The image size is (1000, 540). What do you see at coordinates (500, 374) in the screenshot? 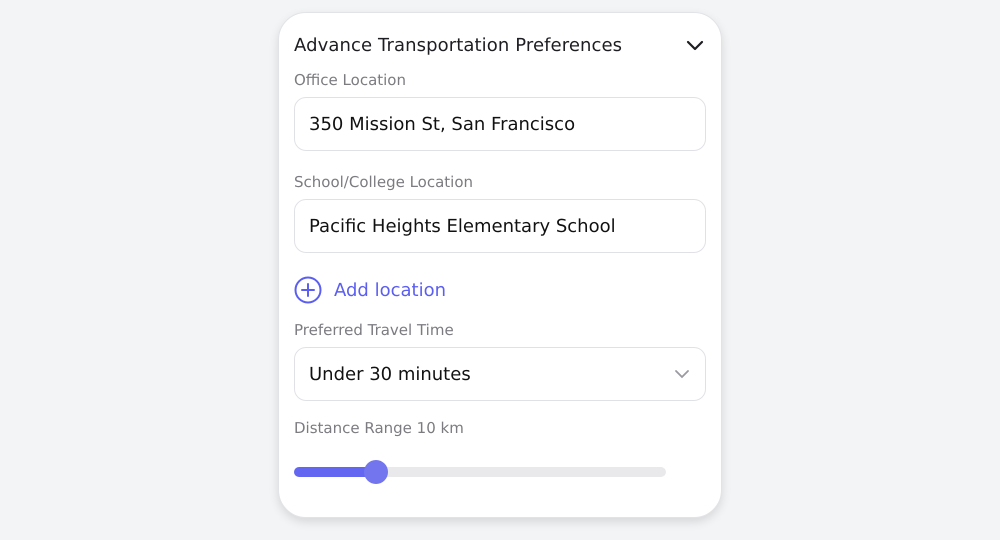
I see `travel-time-select: Under 30 minutes` at bounding box center [500, 374].